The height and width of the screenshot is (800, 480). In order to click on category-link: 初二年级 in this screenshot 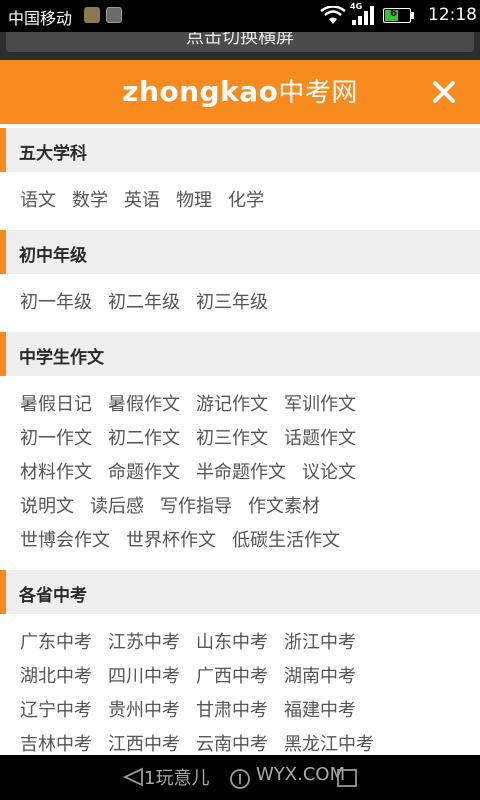, I will do `click(144, 303)`.